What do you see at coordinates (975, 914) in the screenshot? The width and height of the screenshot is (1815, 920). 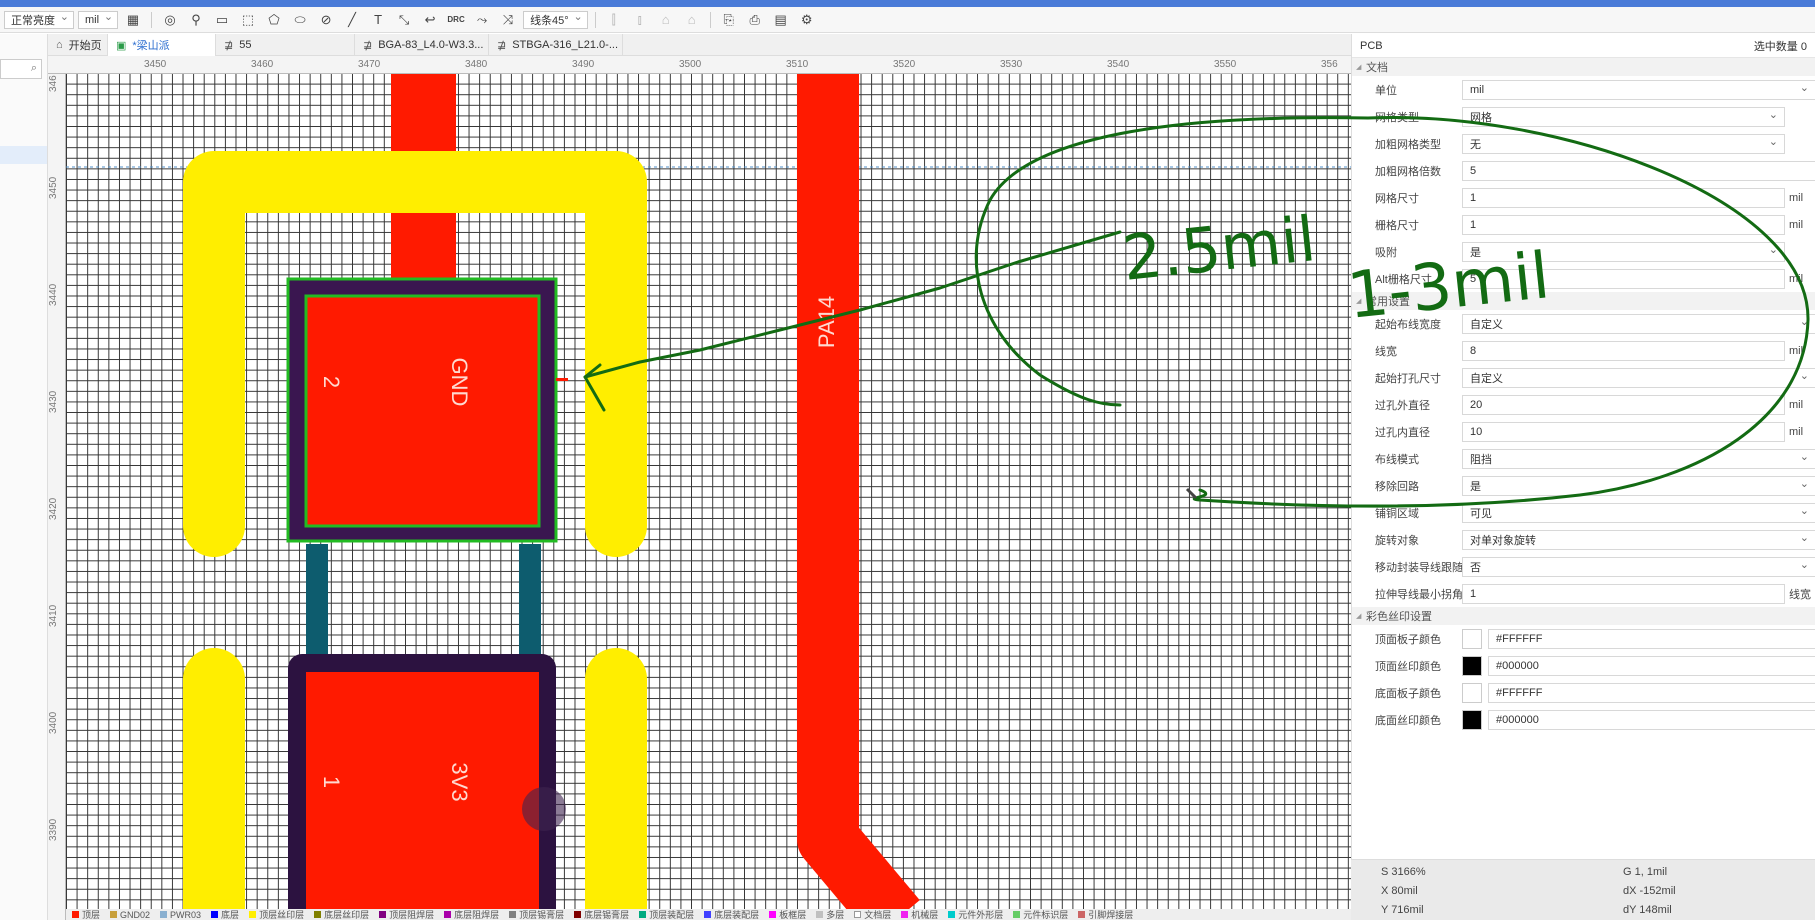 I see `layer-item: 元件外形层` at bounding box center [975, 914].